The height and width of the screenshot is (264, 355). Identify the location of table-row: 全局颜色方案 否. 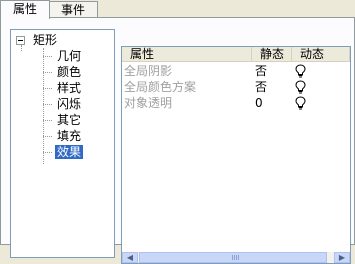
(236, 87).